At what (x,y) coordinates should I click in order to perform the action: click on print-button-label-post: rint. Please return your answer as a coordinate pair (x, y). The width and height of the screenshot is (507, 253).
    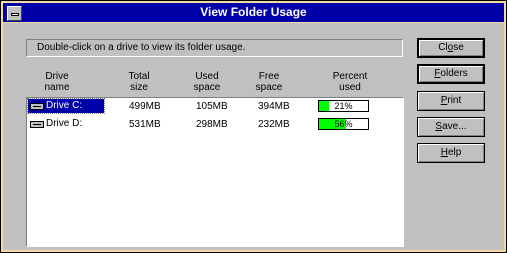
    Looking at the image, I should click on (454, 100).